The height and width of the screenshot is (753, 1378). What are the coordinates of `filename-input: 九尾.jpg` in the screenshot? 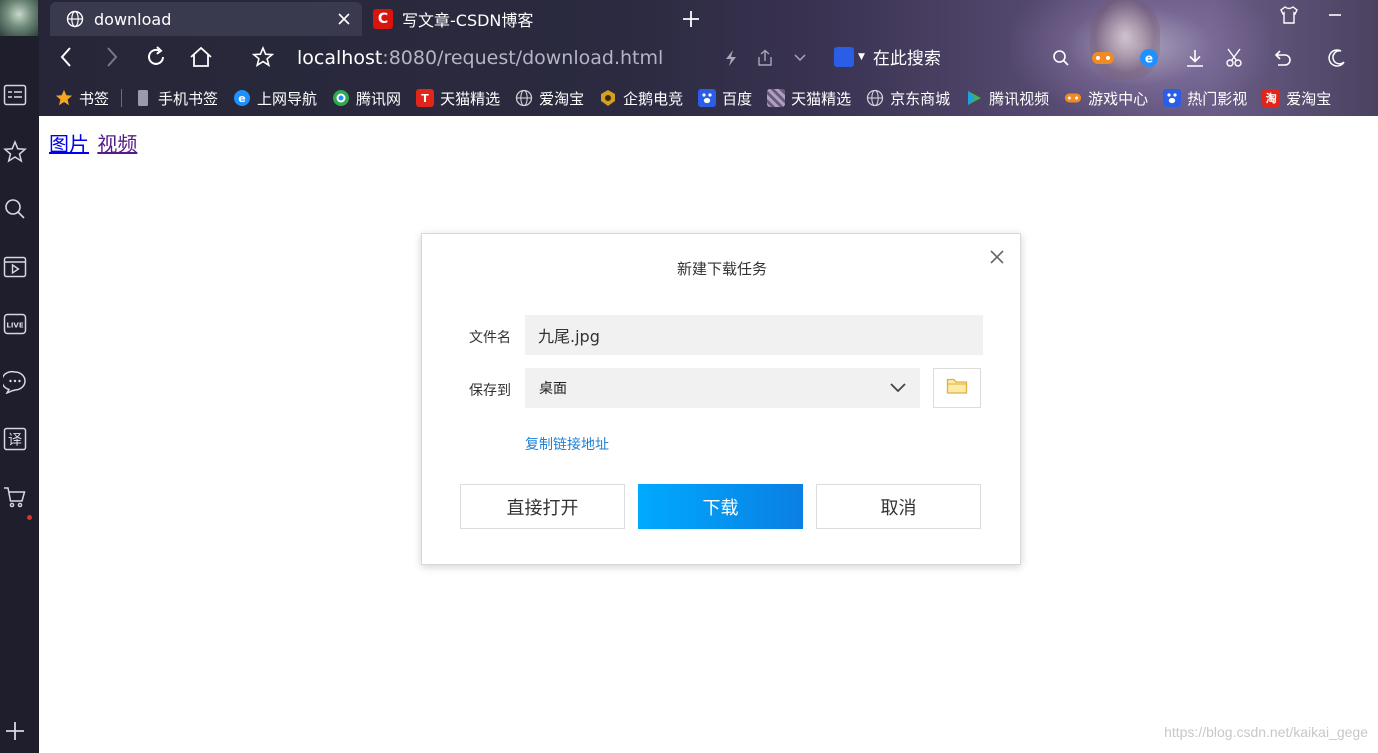 It's located at (754, 335).